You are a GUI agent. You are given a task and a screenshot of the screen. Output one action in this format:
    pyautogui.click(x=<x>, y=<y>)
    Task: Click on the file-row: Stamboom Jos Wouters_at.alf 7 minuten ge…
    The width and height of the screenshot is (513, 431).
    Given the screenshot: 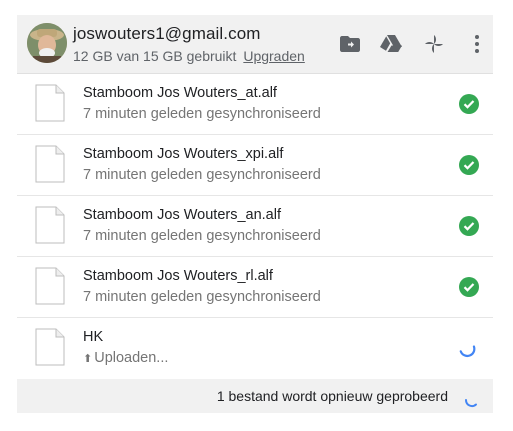 What is the action you would take?
    pyautogui.click(x=255, y=104)
    